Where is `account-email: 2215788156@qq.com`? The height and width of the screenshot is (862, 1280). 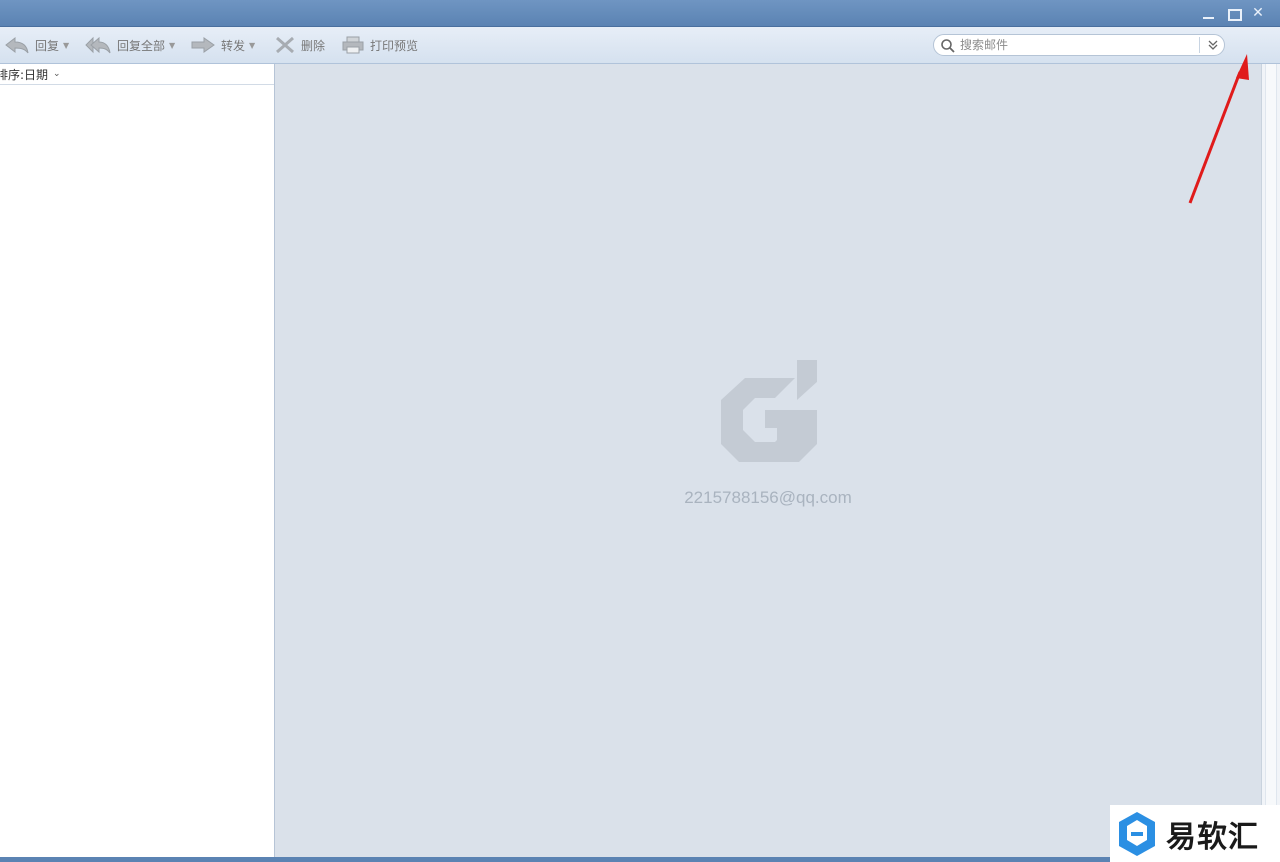 account-email: 2215788156@qq.com is located at coordinates (768, 497).